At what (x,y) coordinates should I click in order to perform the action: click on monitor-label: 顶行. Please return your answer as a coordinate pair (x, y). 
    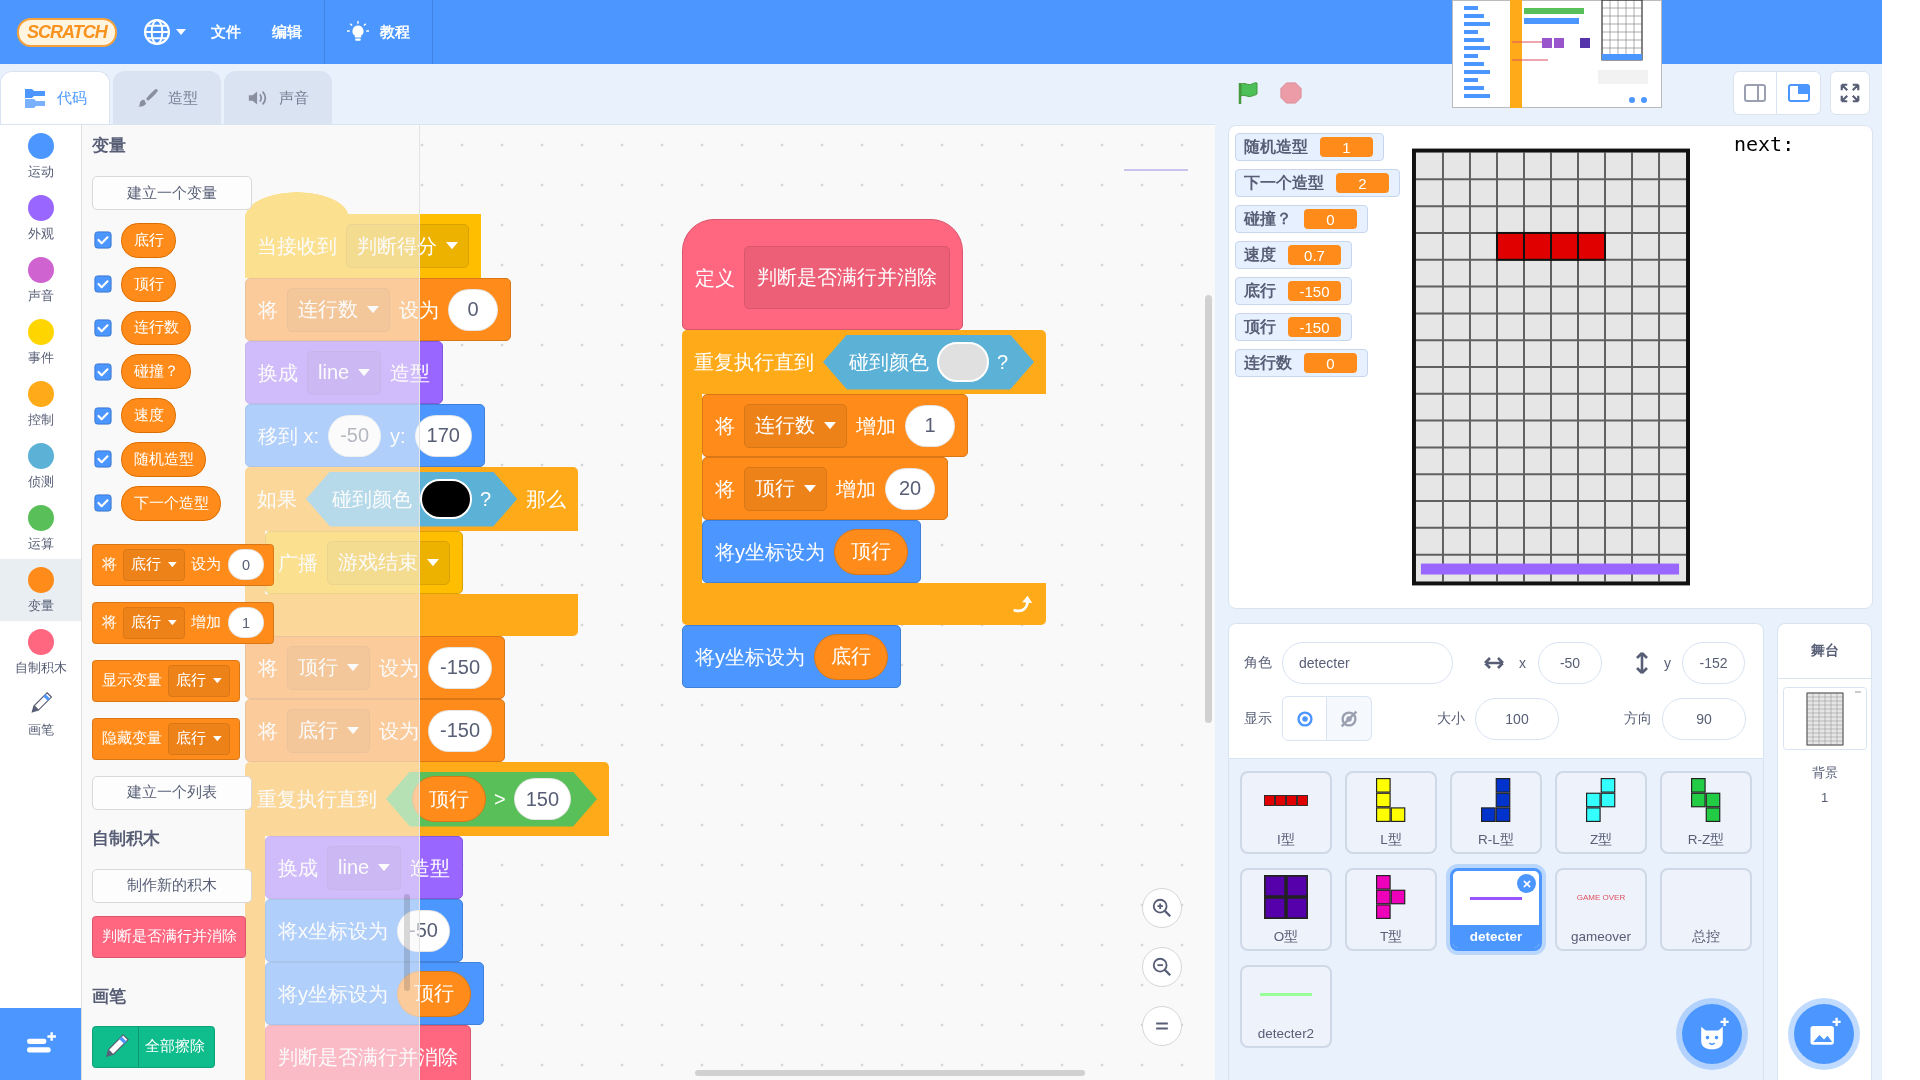
    Looking at the image, I should click on (1260, 326).